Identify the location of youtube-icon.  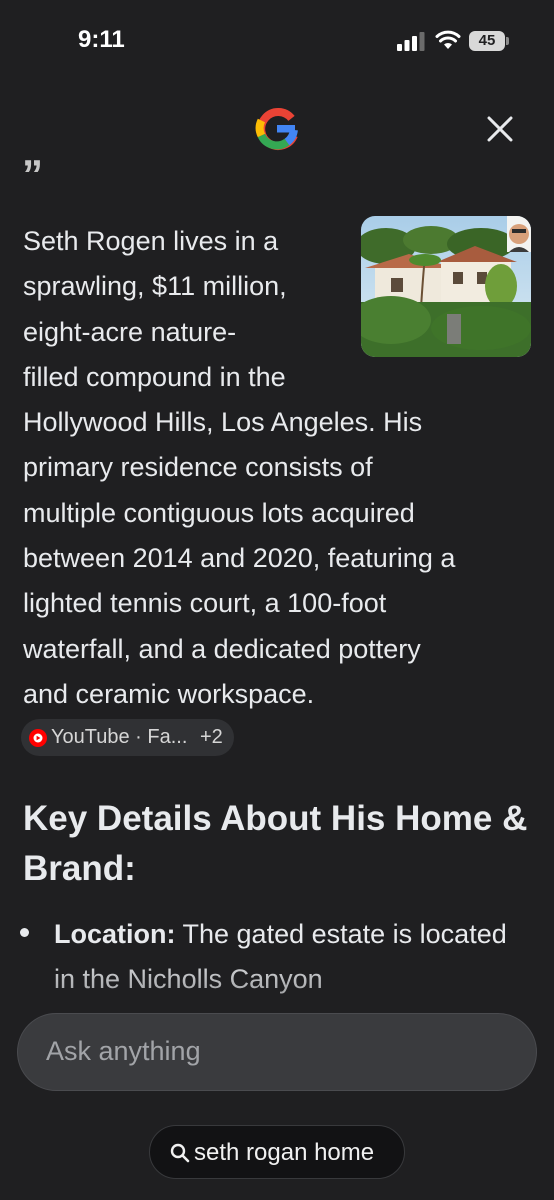
(38, 738).